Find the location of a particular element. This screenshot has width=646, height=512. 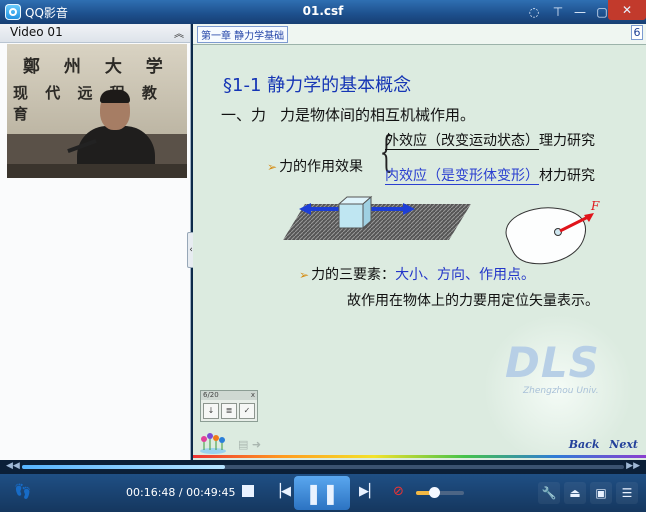

mini-page-counter: 6/20 is located at coordinates (211, 395).